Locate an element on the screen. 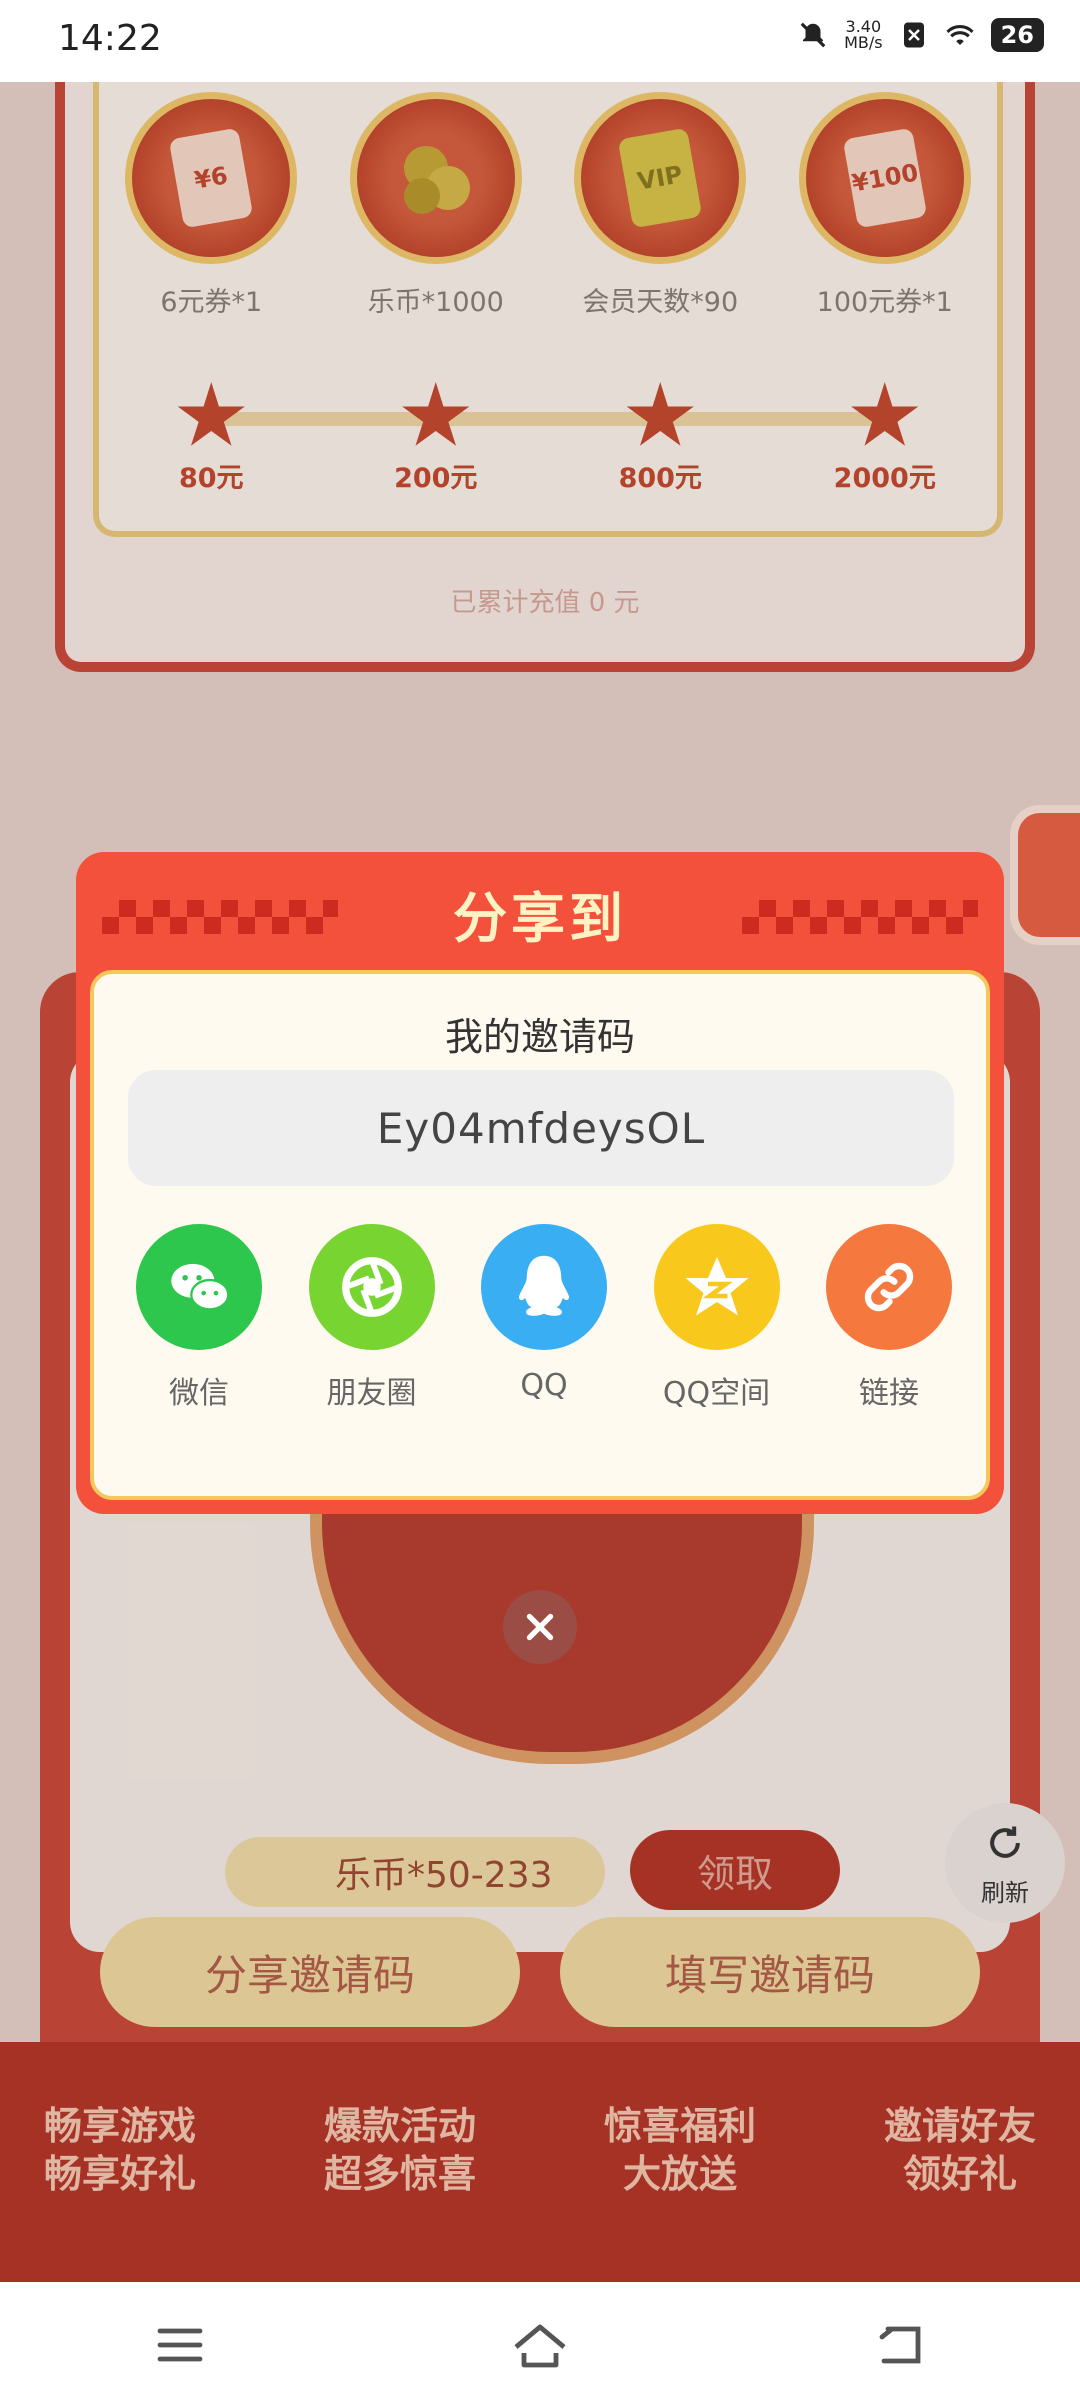 The height and width of the screenshot is (2408, 1080). share-wechat-button: 微信 is located at coordinates (199, 1318).